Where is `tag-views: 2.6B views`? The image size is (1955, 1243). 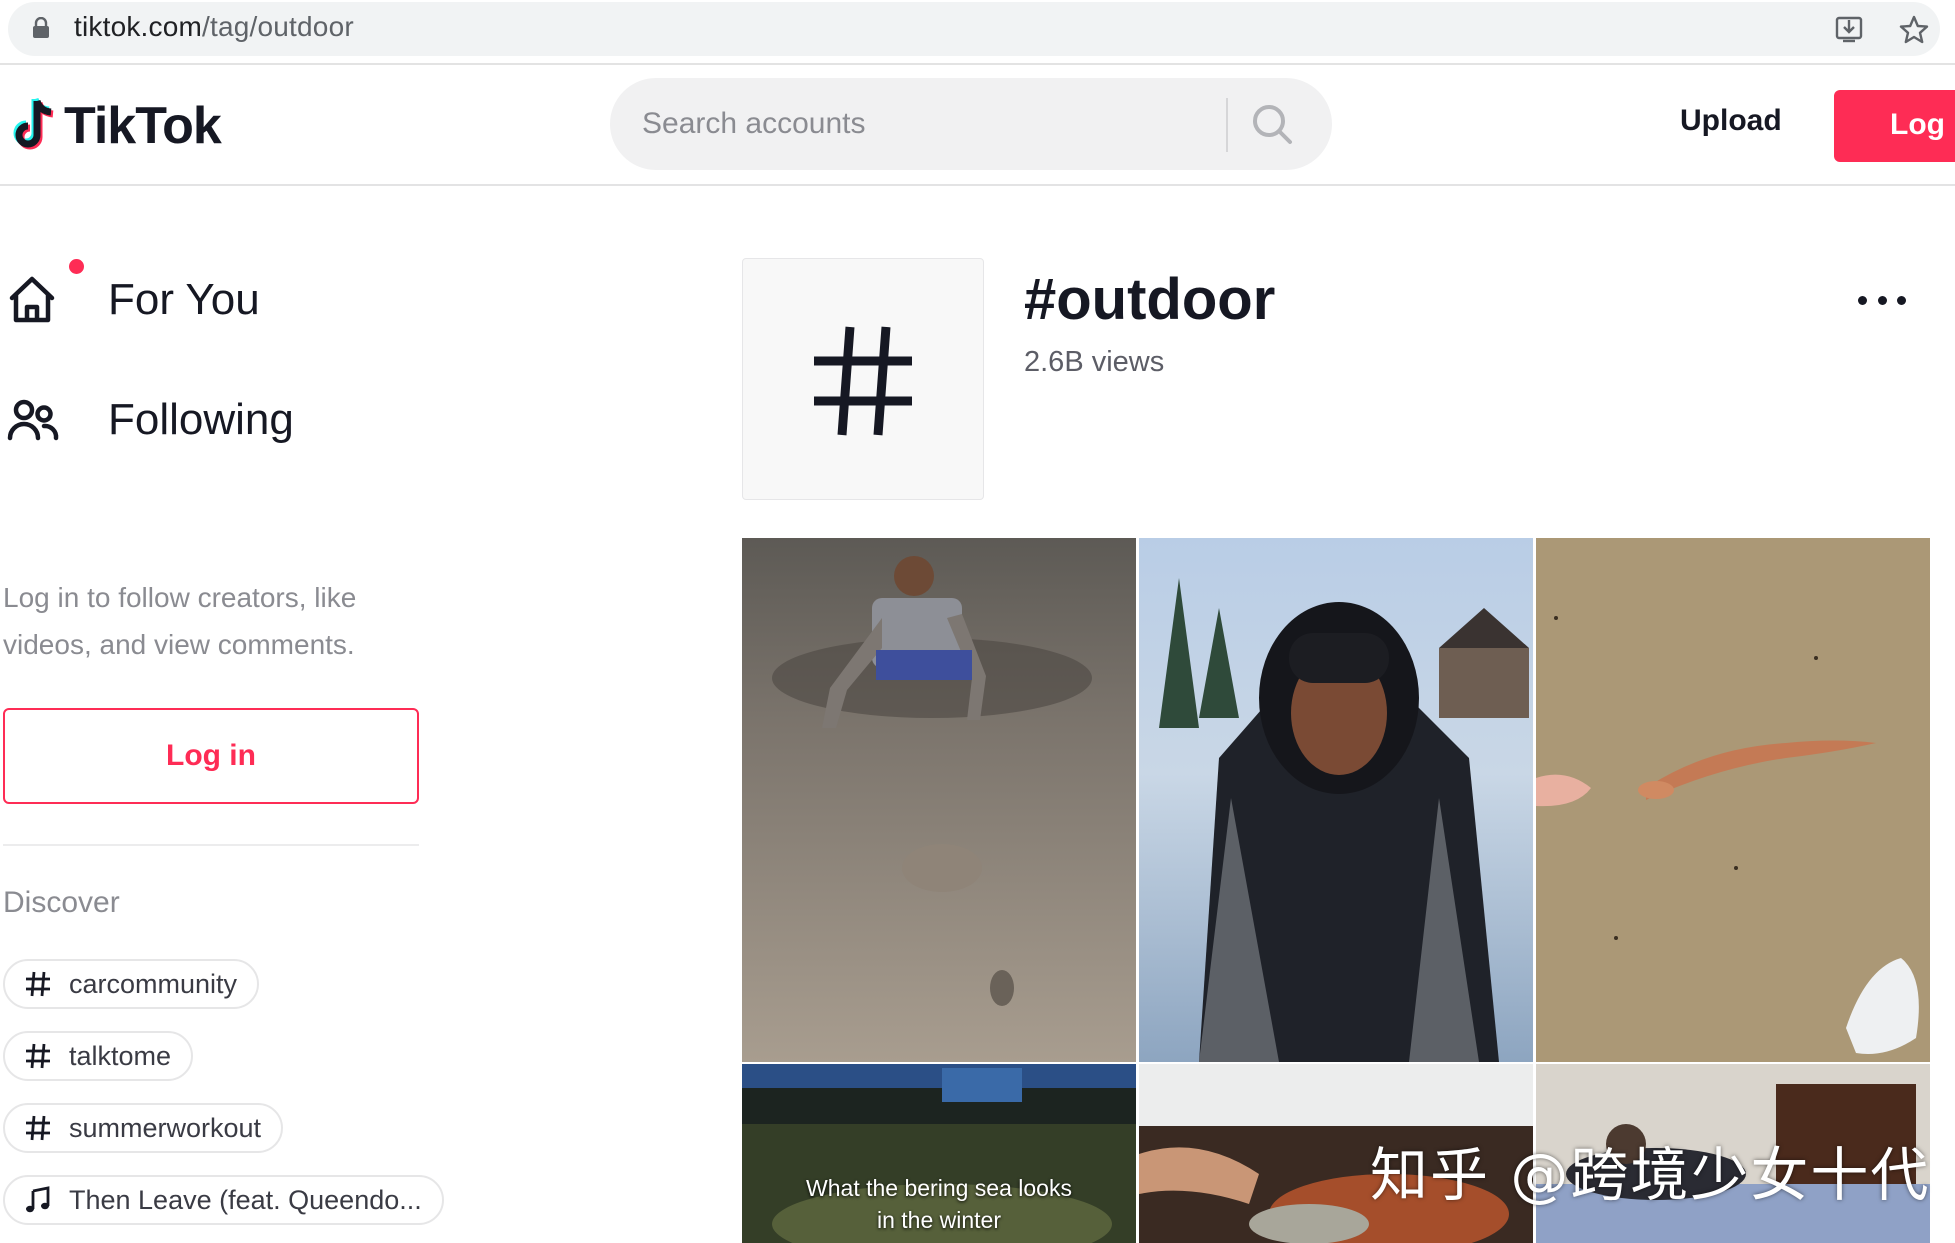
tag-views: 2.6B views is located at coordinates (1094, 362).